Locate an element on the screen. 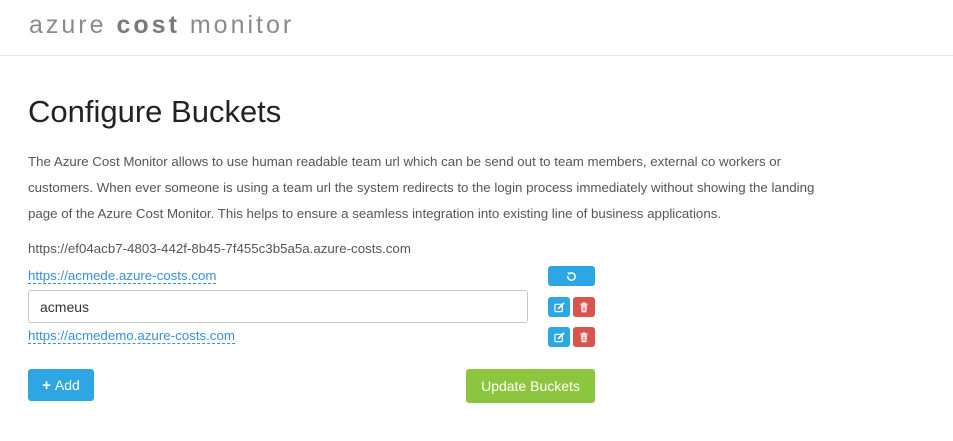 The image size is (953, 441). brand-word-azure: azure is located at coordinates (68, 25).